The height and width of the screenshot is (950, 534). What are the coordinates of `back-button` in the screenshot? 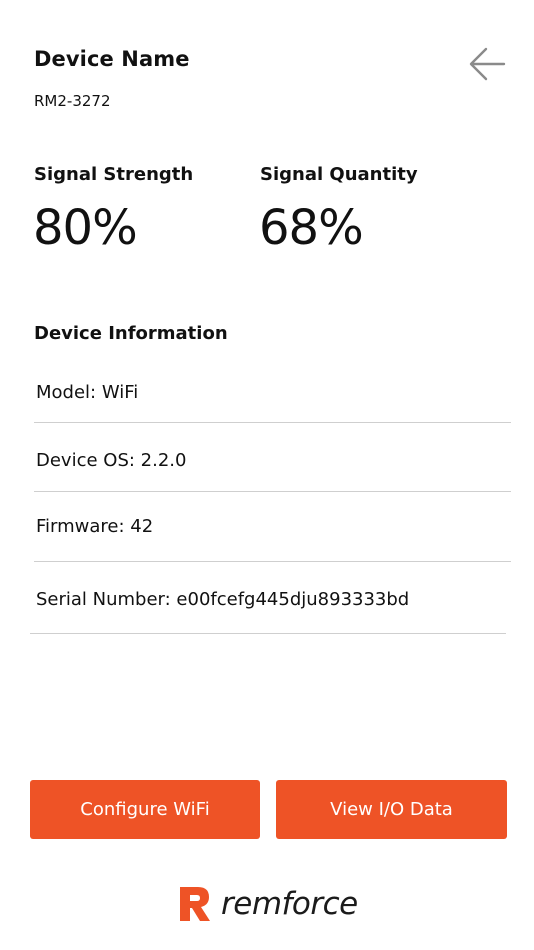 It's located at (488, 65).